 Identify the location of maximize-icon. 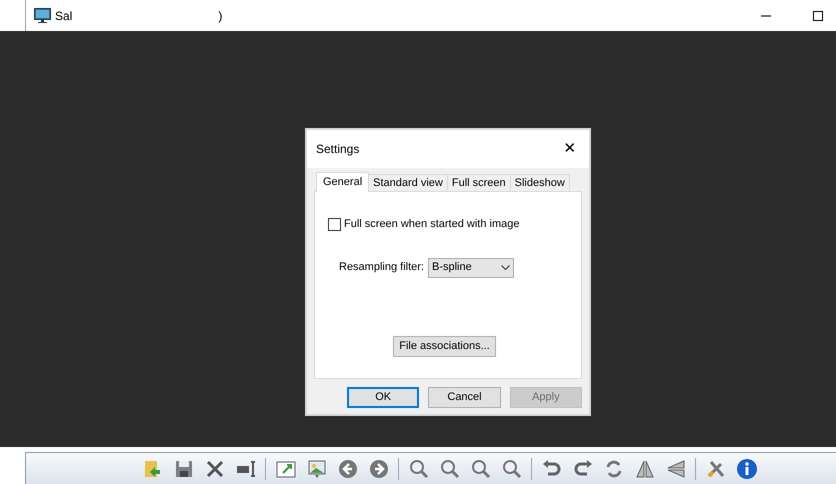
(818, 16).